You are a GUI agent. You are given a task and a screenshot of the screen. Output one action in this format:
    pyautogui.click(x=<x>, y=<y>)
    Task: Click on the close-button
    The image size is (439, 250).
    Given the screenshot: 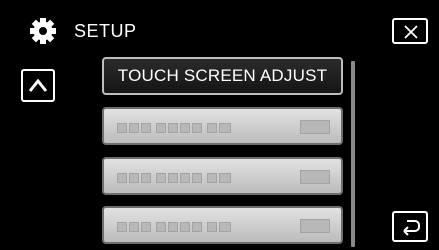 What is the action you would take?
    pyautogui.click(x=410, y=31)
    